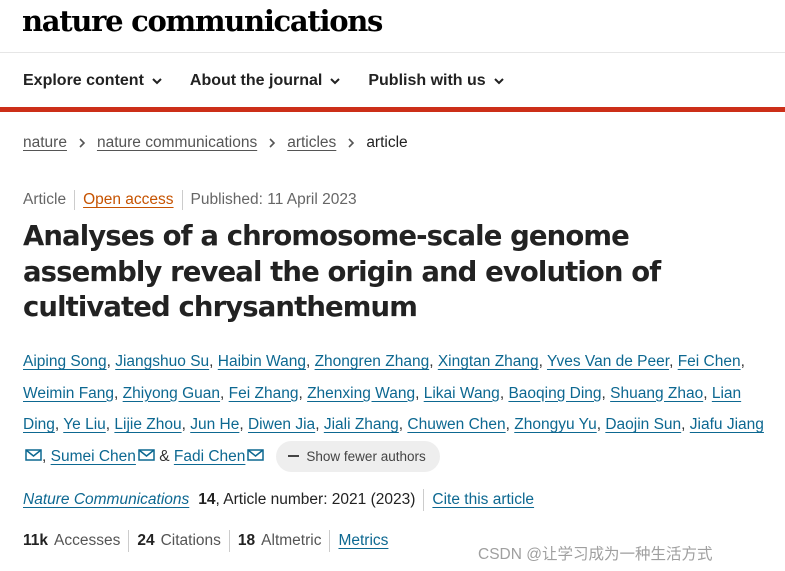 The width and height of the screenshot is (785, 571). I want to click on journal-volume: 14, so click(207, 499).